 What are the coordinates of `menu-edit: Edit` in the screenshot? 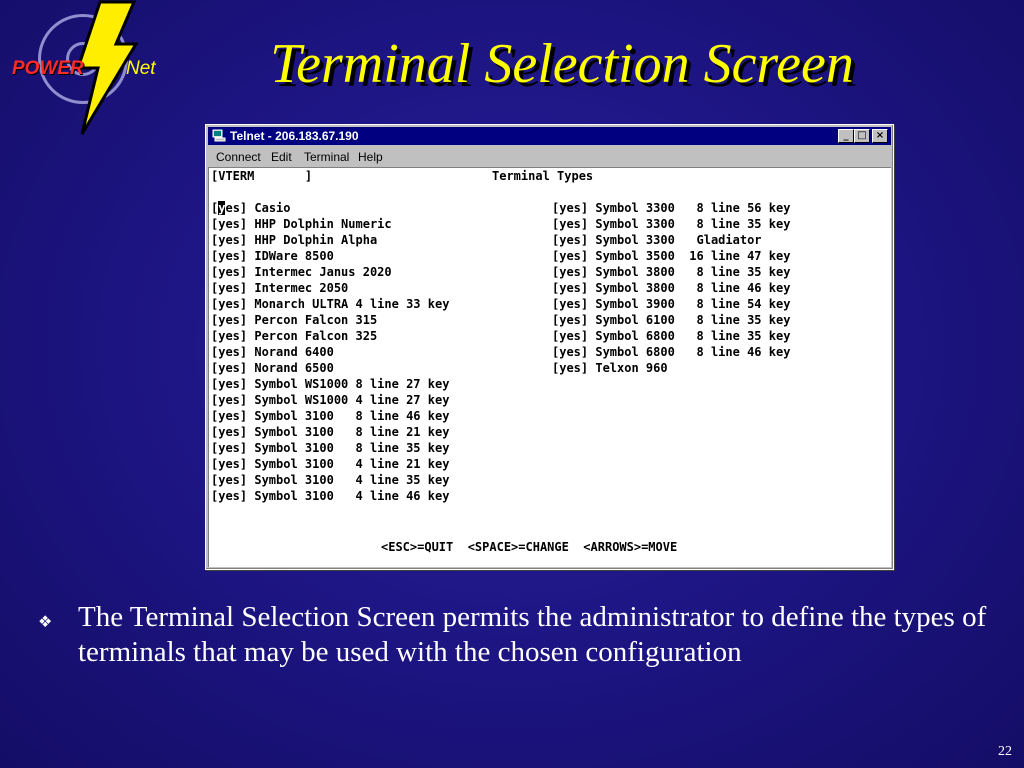 It's located at (281, 157).